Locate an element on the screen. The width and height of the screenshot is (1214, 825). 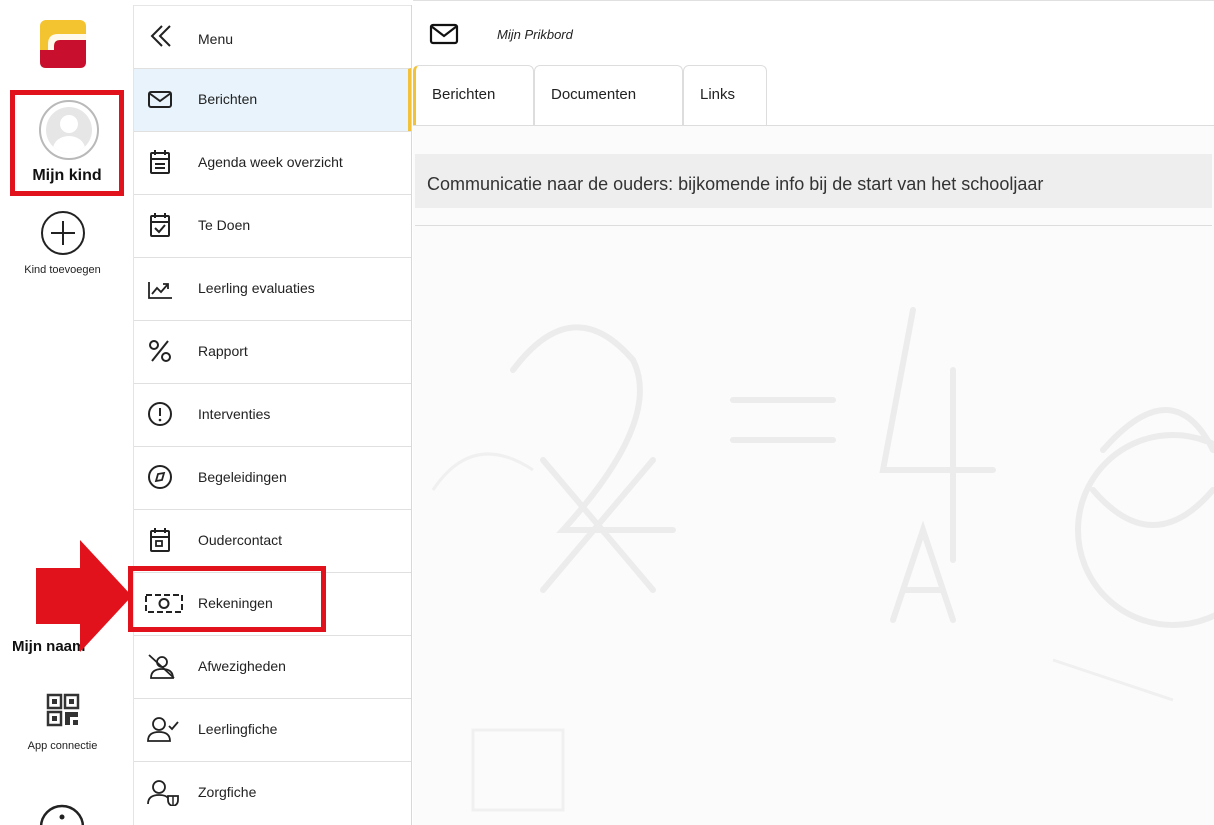
app-logo is located at coordinates (63, 44).